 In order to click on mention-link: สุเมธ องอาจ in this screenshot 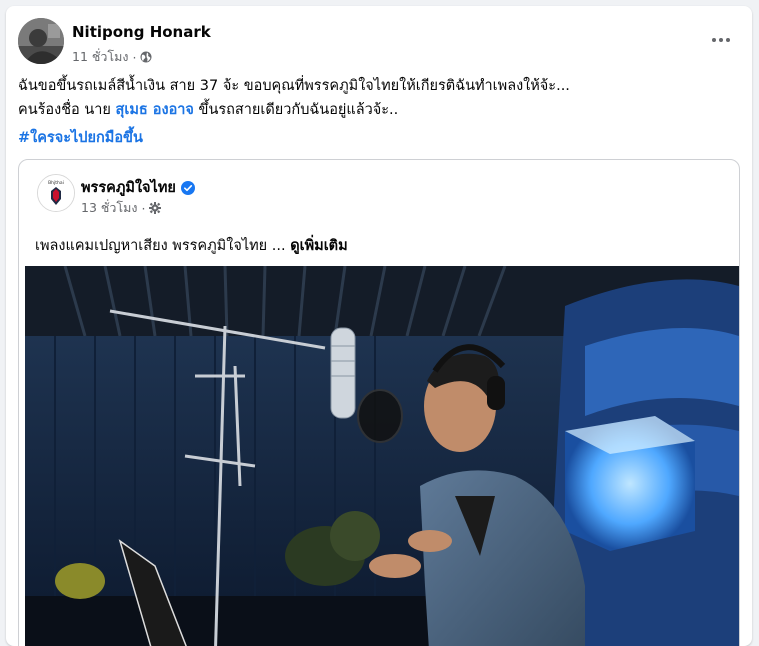, I will do `click(155, 110)`.